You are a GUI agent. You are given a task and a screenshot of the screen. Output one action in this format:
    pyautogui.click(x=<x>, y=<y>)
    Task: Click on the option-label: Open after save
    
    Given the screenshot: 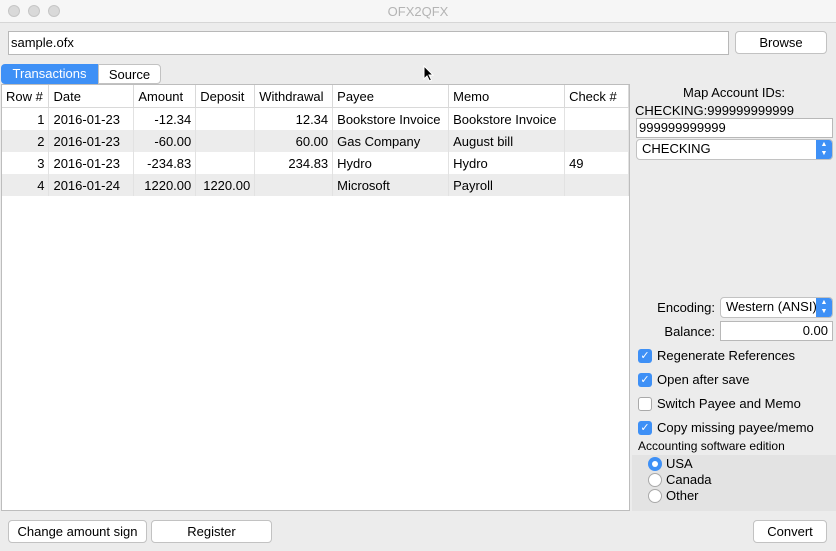 What is the action you would take?
    pyautogui.click(x=703, y=379)
    